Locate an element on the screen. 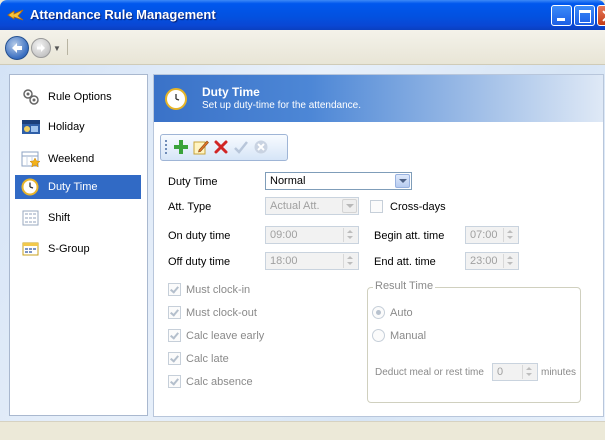 The image size is (605, 440). off-duty-time-value: 18:00 is located at coordinates (284, 261).